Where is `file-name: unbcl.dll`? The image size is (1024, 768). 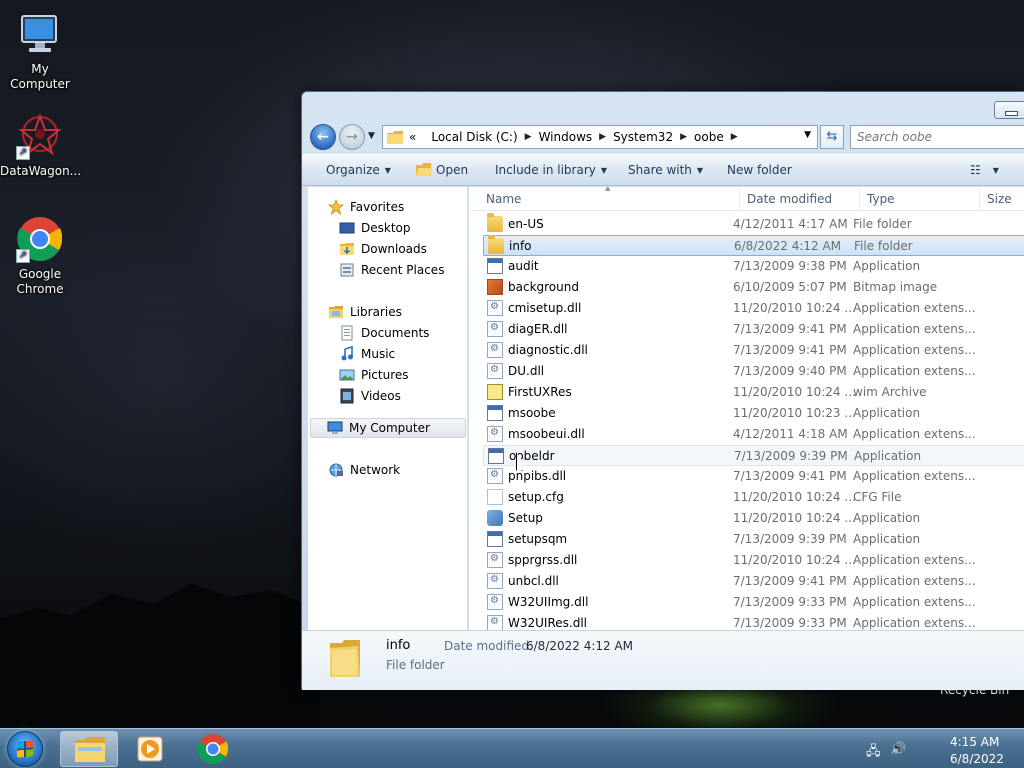
file-name: unbcl.dll is located at coordinates (533, 581).